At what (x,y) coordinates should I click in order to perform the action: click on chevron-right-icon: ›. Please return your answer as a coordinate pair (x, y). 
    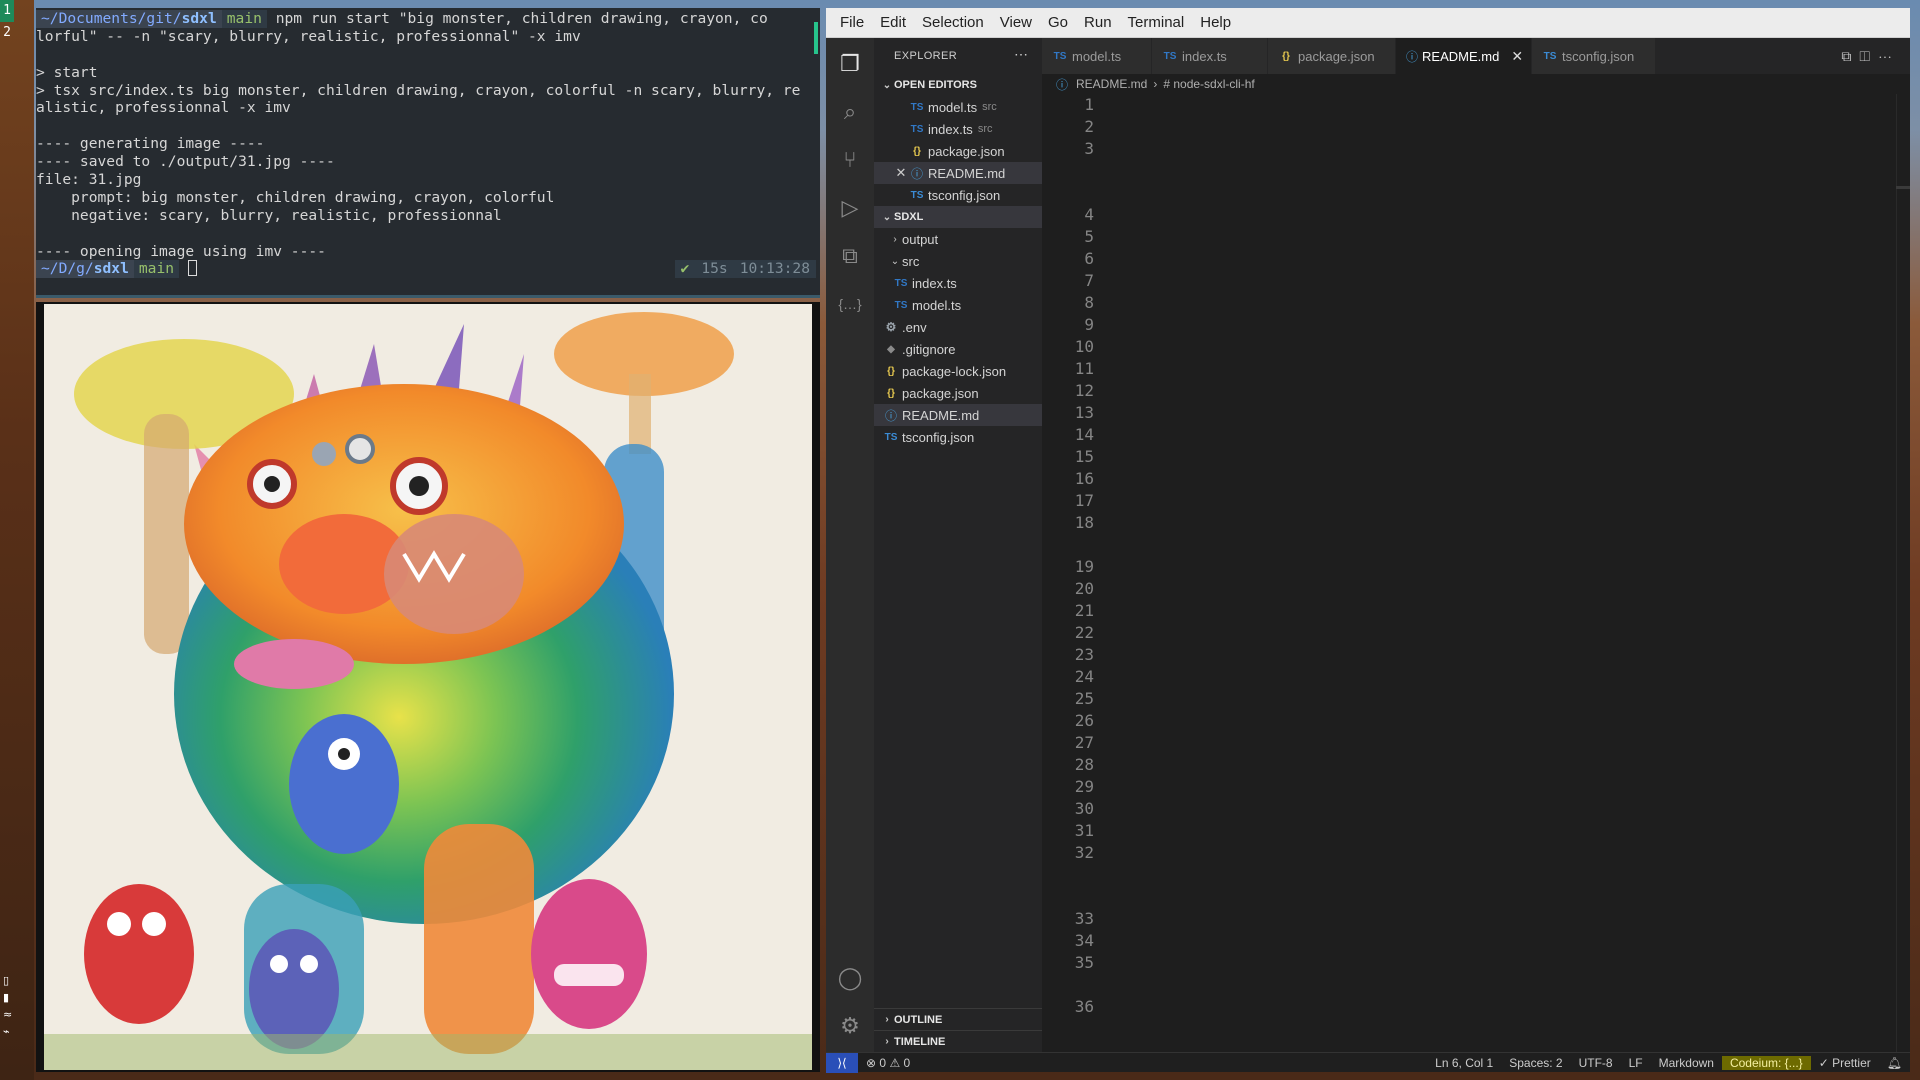
    Looking at the image, I should click on (887, 1041).